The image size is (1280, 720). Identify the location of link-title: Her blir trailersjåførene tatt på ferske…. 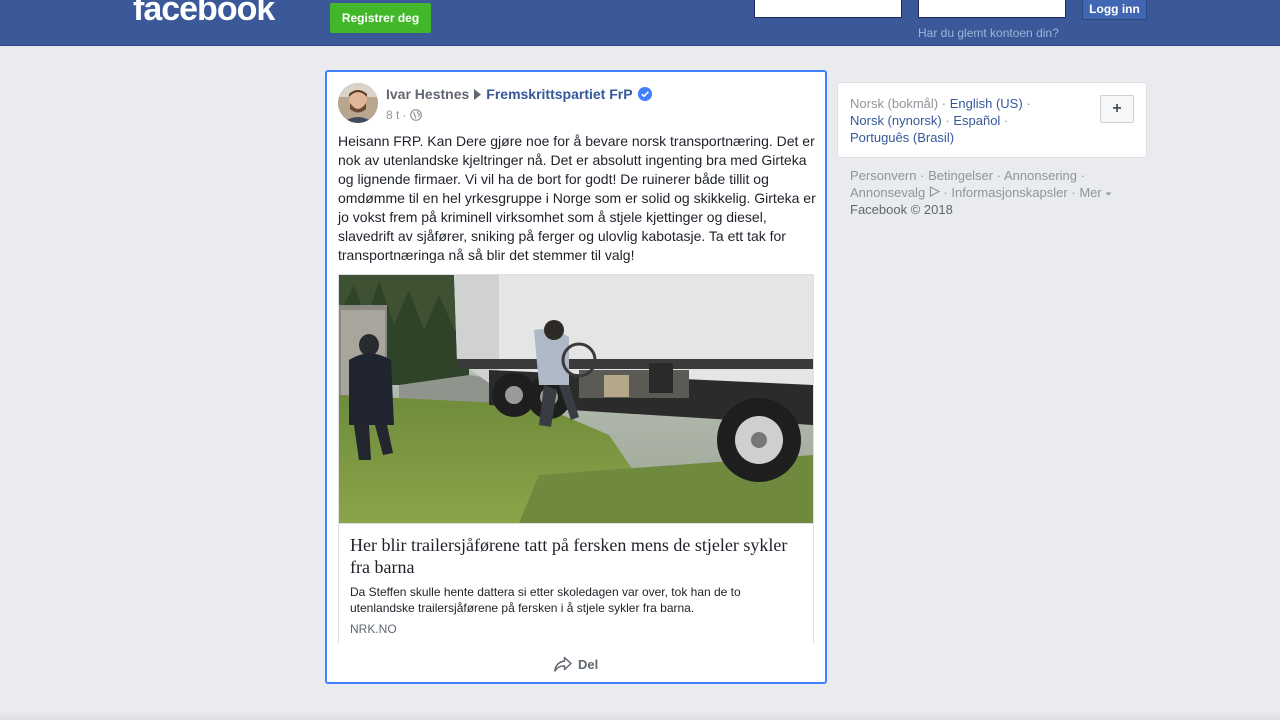
(575, 556).